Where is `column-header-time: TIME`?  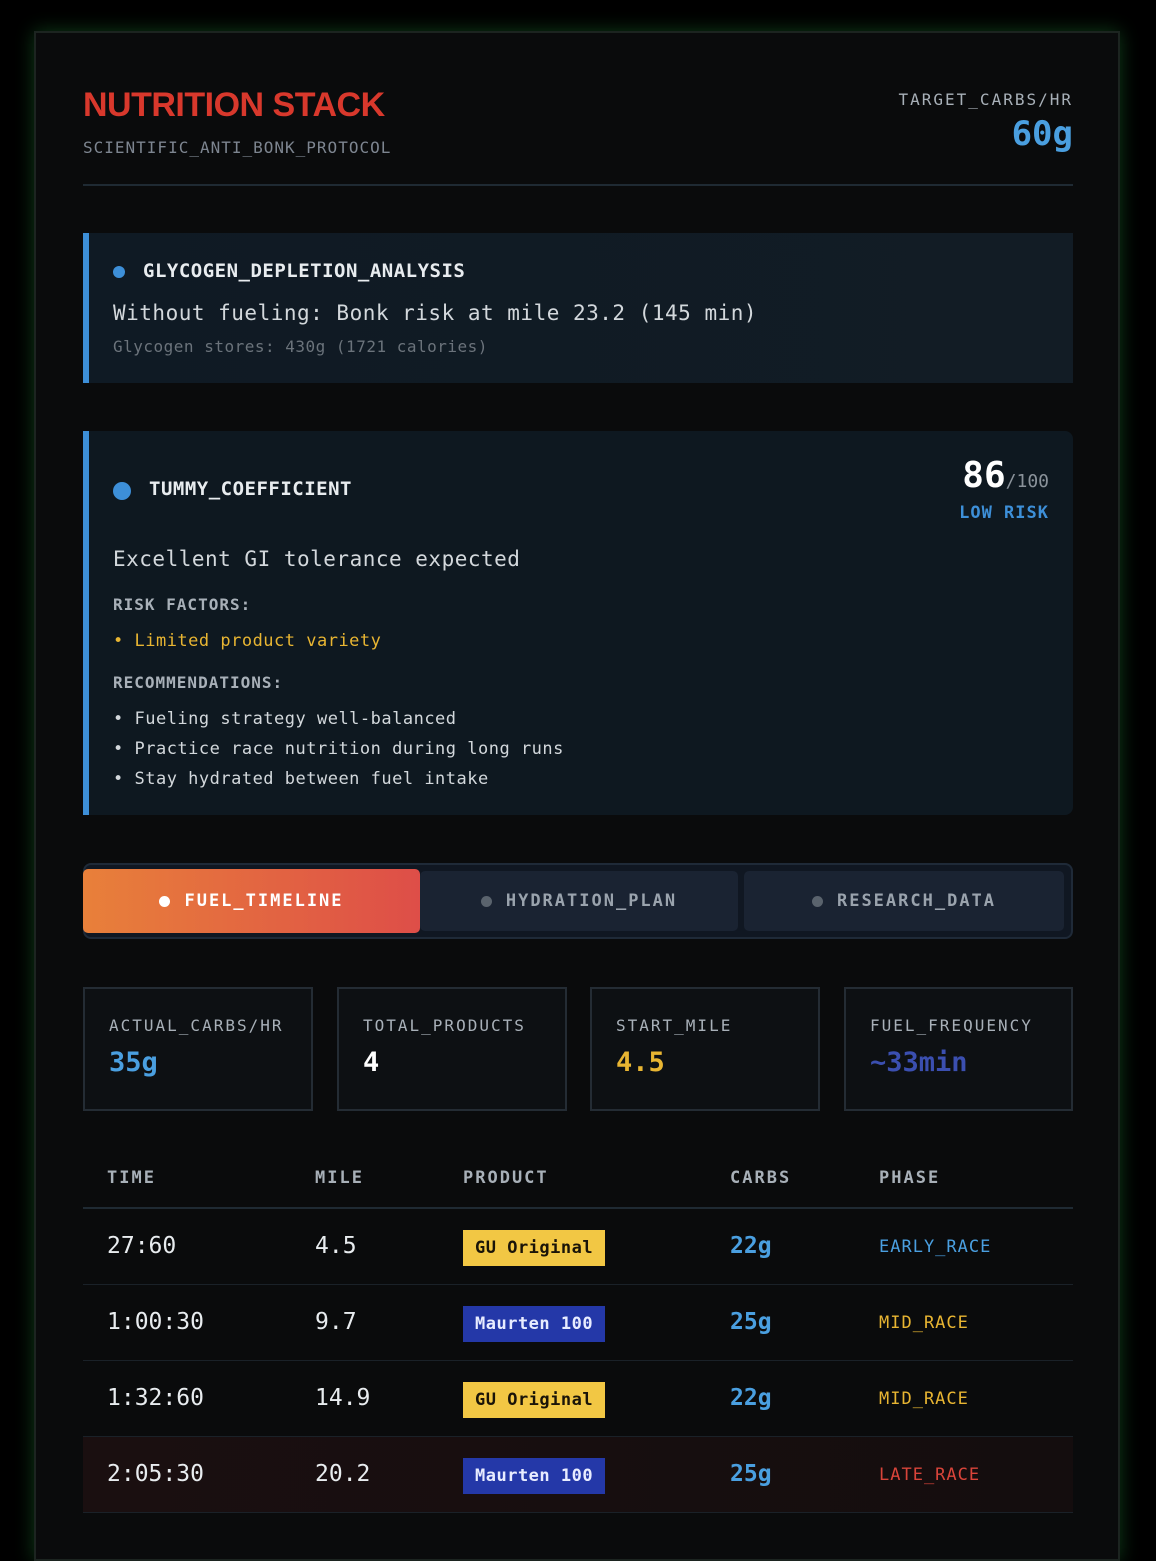 column-header-time: TIME is located at coordinates (131, 1178).